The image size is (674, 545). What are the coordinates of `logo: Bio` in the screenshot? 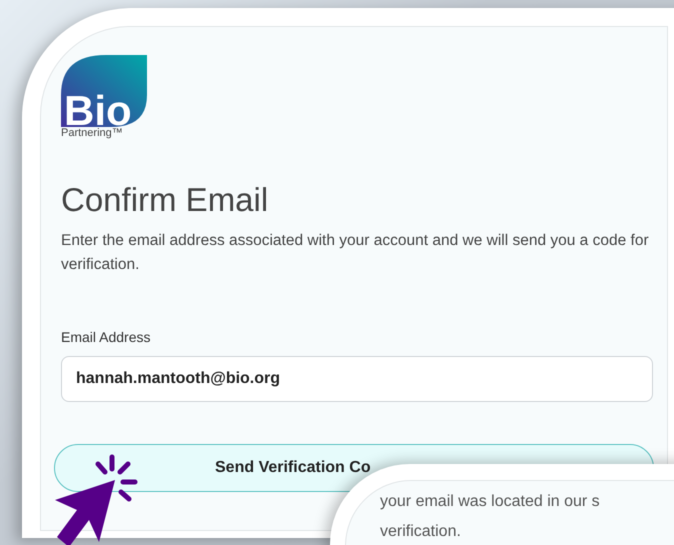 It's located at (104, 91).